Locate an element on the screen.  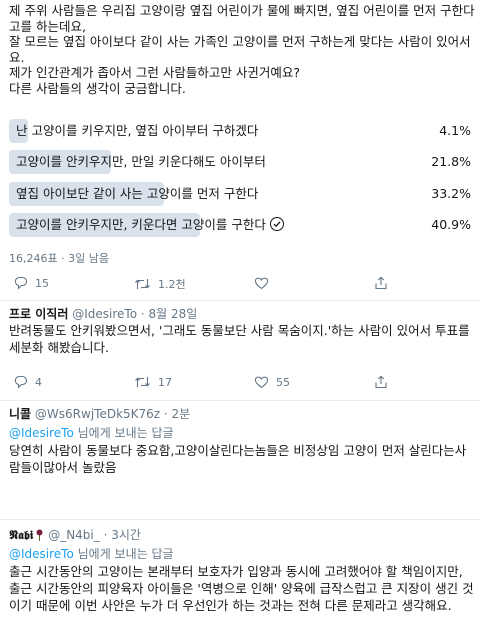
display-name: 𝕹𝖆𝖇𝖎 is located at coordinates (21, 535).